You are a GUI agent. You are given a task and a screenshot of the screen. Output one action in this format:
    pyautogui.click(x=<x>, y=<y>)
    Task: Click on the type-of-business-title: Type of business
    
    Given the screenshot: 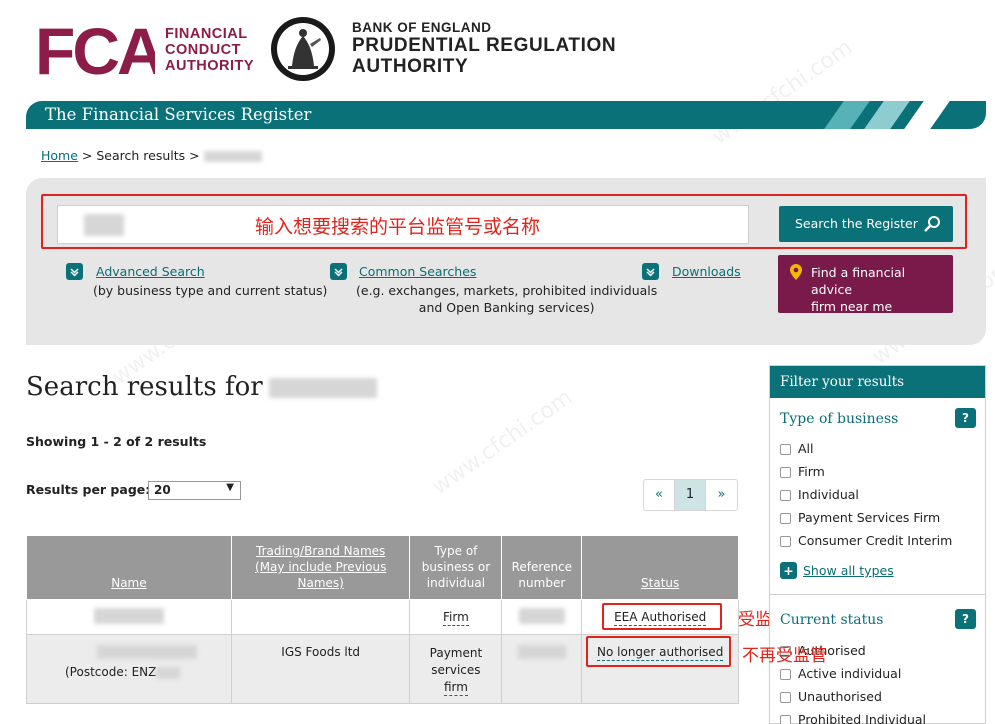 What is the action you would take?
    pyautogui.click(x=839, y=419)
    